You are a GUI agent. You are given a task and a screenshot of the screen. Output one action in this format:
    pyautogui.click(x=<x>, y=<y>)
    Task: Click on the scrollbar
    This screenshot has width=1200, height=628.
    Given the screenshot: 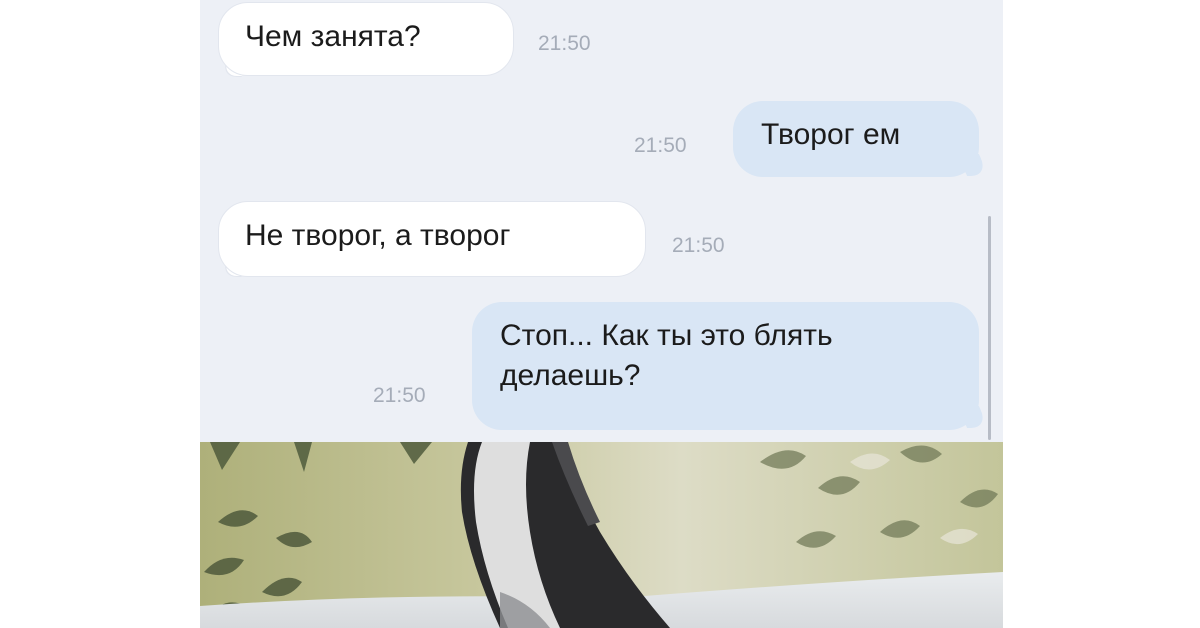 What is the action you would take?
    pyautogui.click(x=989, y=328)
    